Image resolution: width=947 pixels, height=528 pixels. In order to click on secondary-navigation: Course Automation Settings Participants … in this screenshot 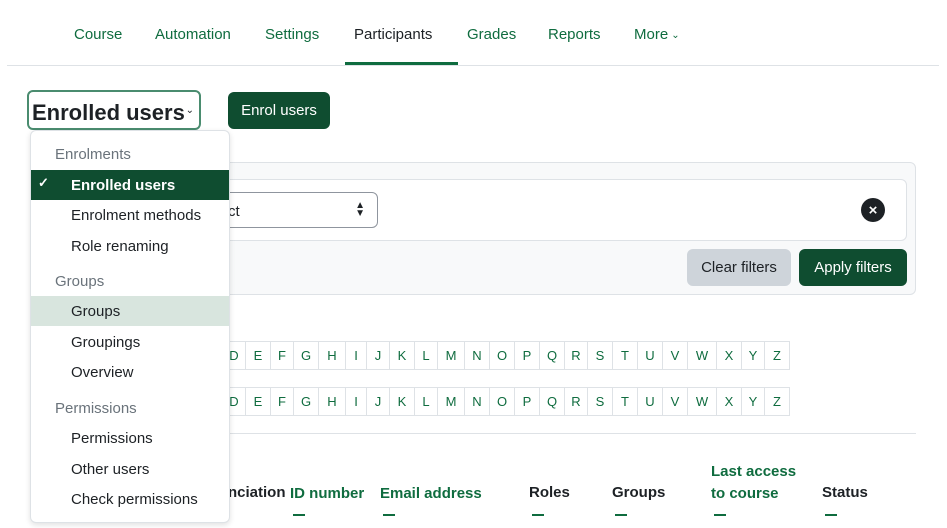, I will do `click(473, 33)`.